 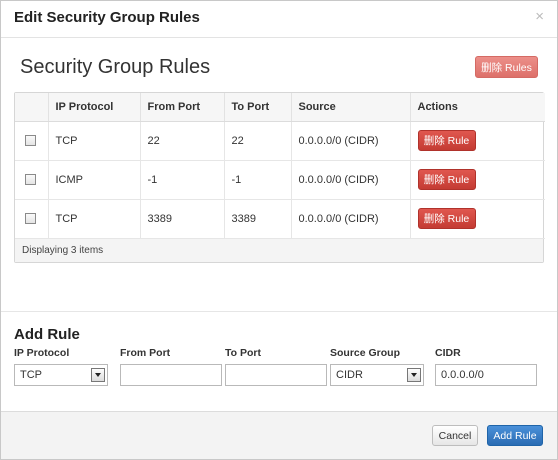 What do you see at coordinates (94, 107) in the screenshot?
I see `ip-protocol-header: IP Protocol` at bounding box center [94, 107].